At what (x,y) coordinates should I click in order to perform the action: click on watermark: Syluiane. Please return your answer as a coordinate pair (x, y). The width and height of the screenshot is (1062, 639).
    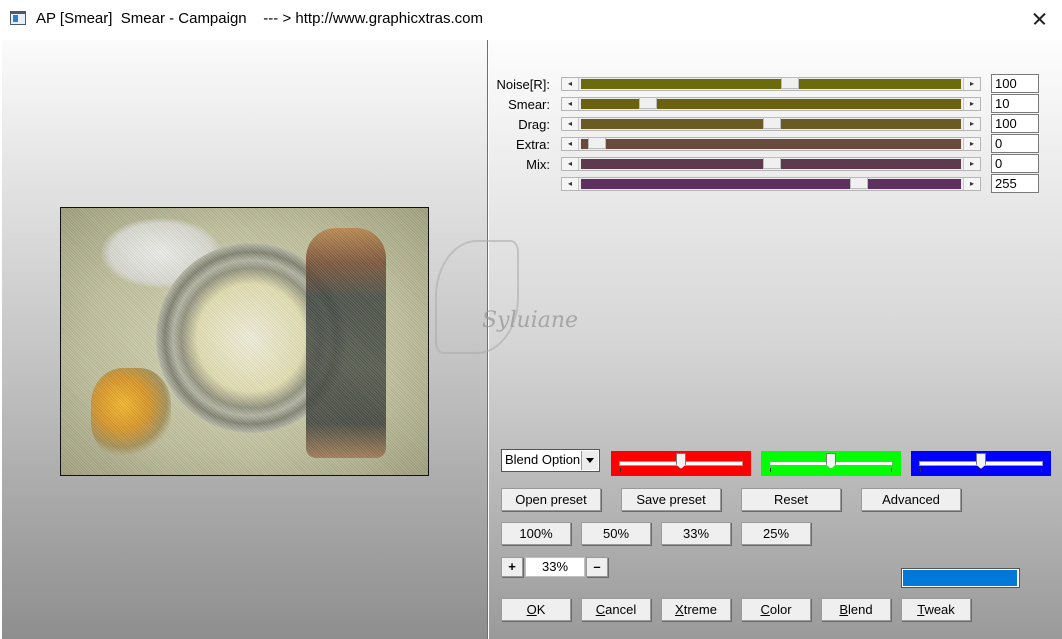
    Looking at the image, I should click on (530, 320).